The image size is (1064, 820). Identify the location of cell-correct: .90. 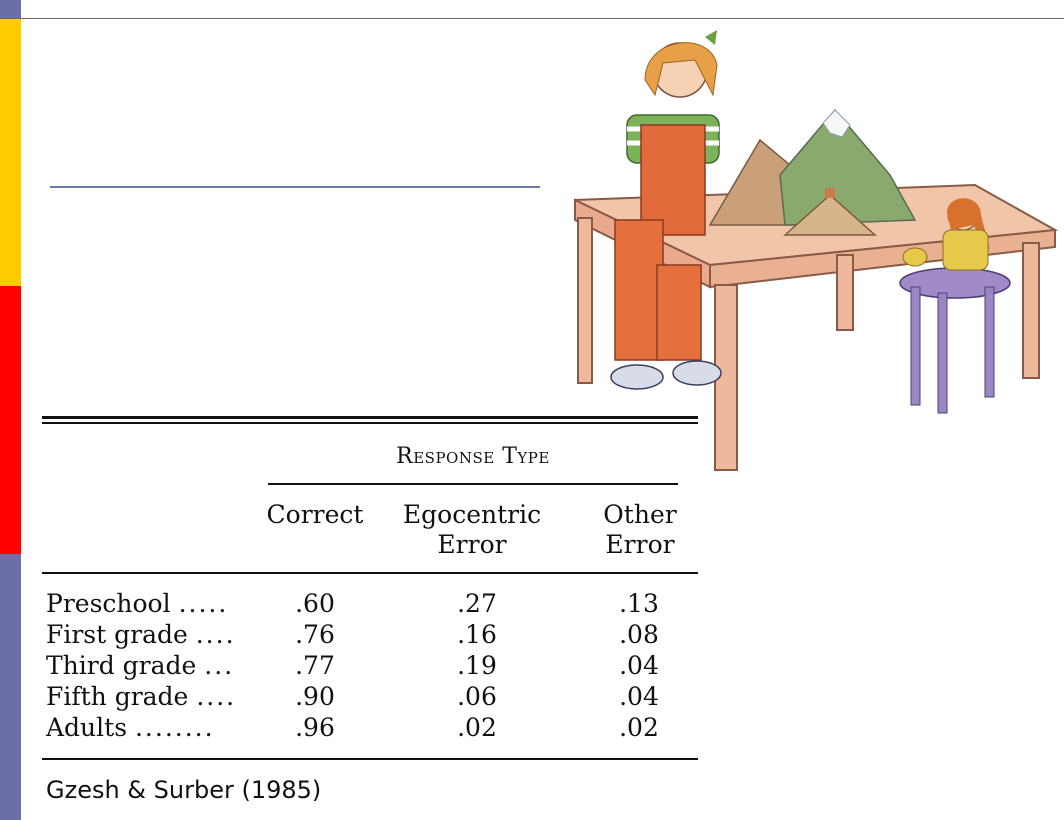
(315, 696).